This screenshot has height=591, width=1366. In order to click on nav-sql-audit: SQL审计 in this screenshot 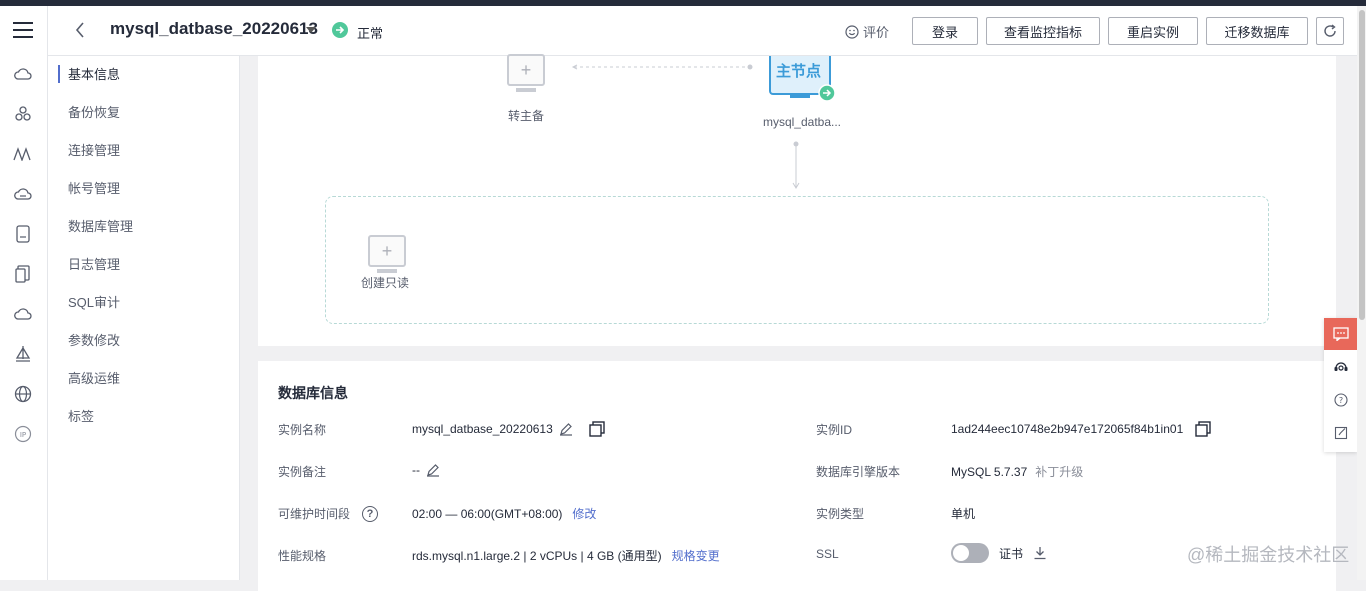, I will do `click(144, 303)`.